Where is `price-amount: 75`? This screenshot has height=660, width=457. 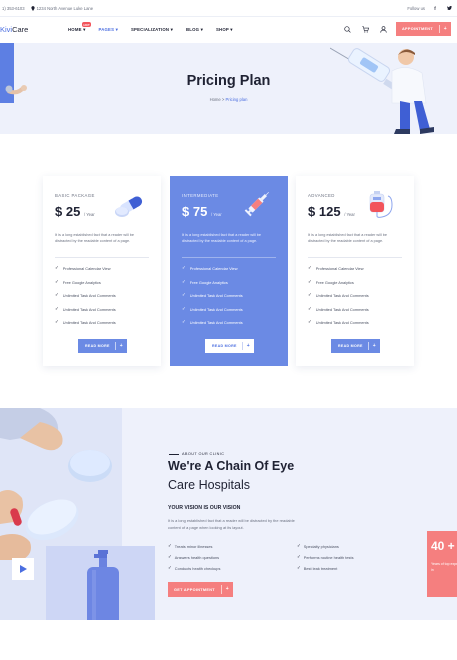
price-amount: 75 is located at coordinates (200, 211).